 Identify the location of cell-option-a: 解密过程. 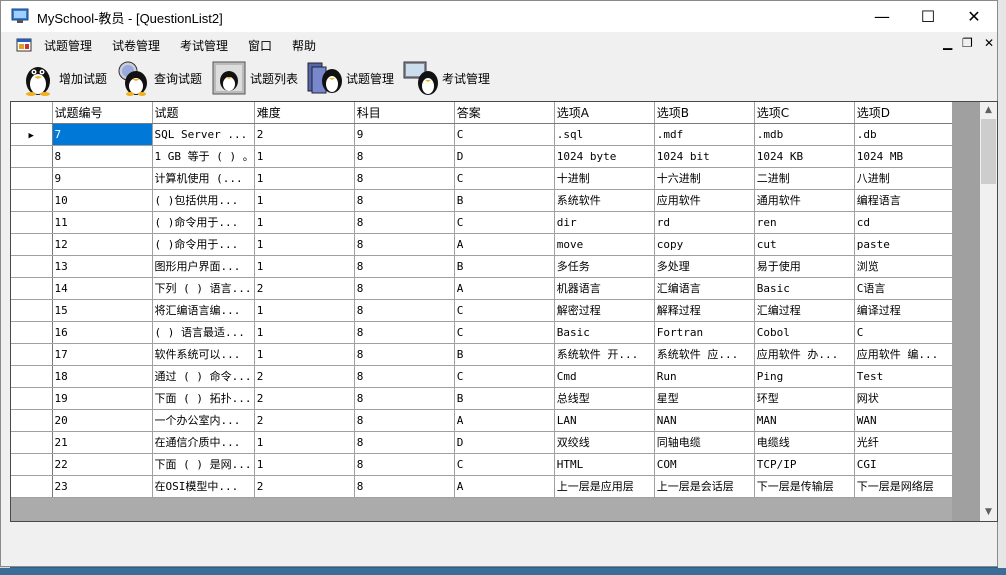
(604, 310).